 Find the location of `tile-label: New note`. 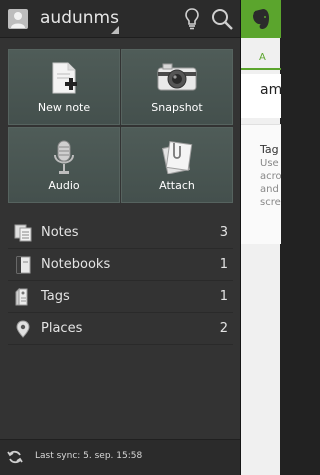

tile-label: New note is located at coordinates (64, 107).